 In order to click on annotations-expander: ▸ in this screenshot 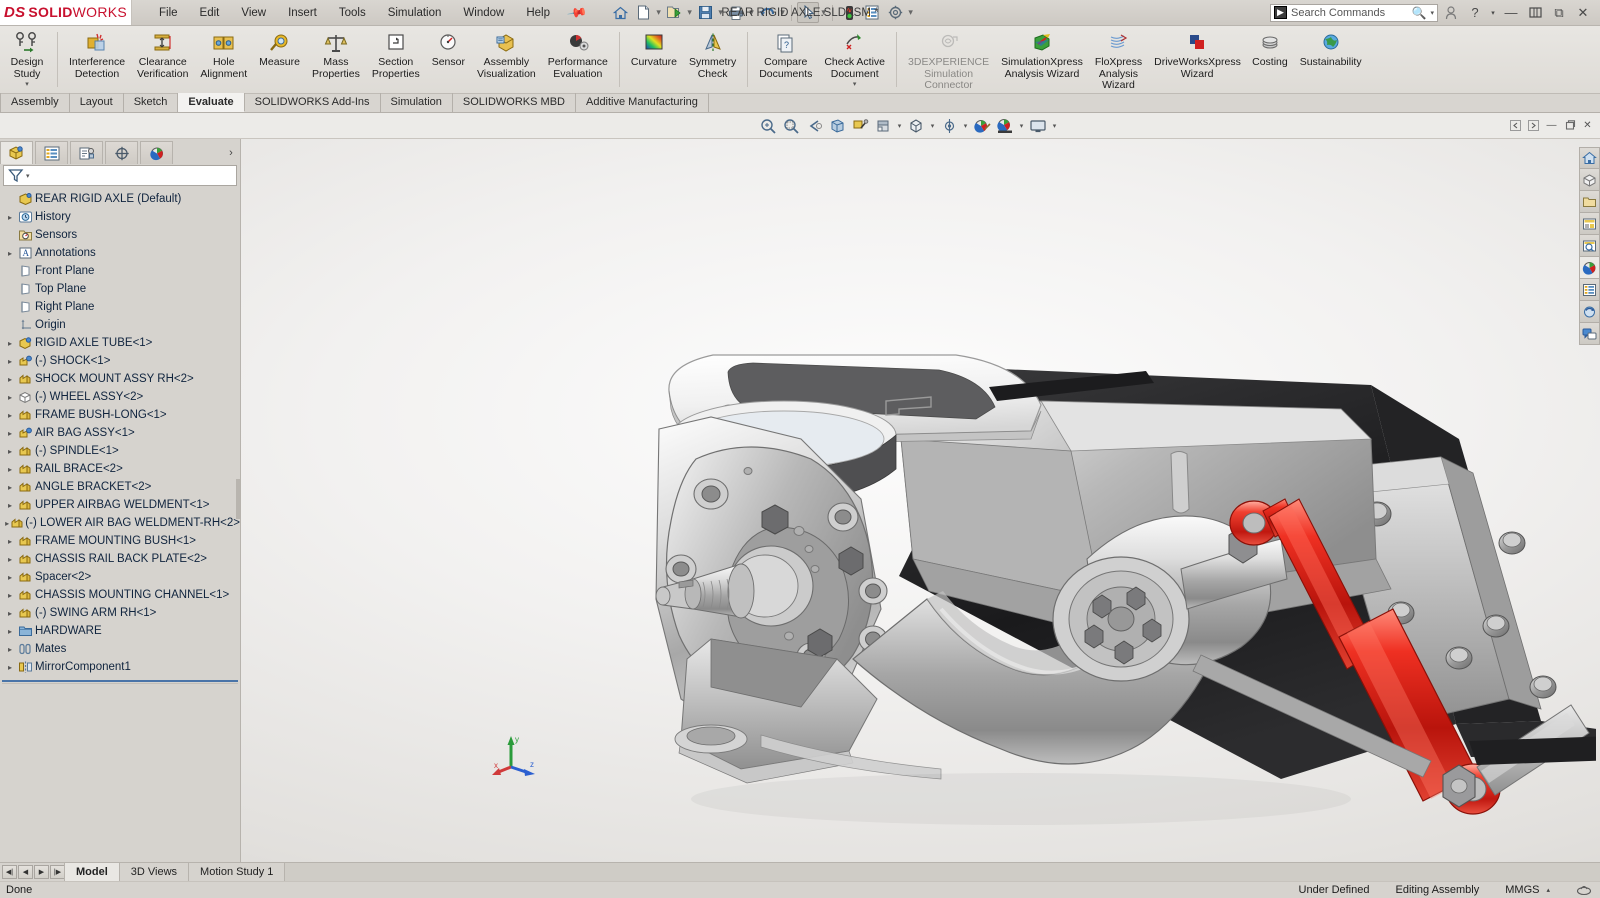, I will do `click(10, 253)`.